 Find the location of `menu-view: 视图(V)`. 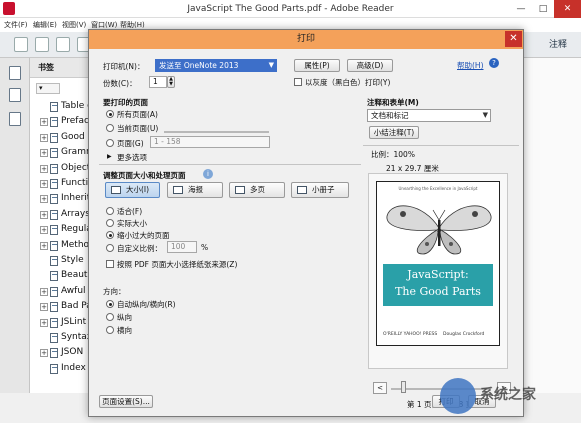

menu-view: 视图(V) is located at coordinates (74, 25).